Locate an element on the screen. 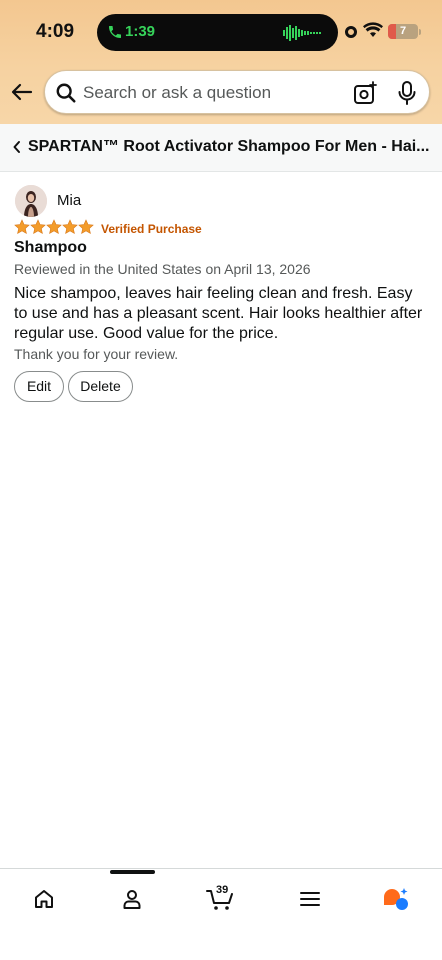  recording-indicator-icon is located at coordinates (351, 32).